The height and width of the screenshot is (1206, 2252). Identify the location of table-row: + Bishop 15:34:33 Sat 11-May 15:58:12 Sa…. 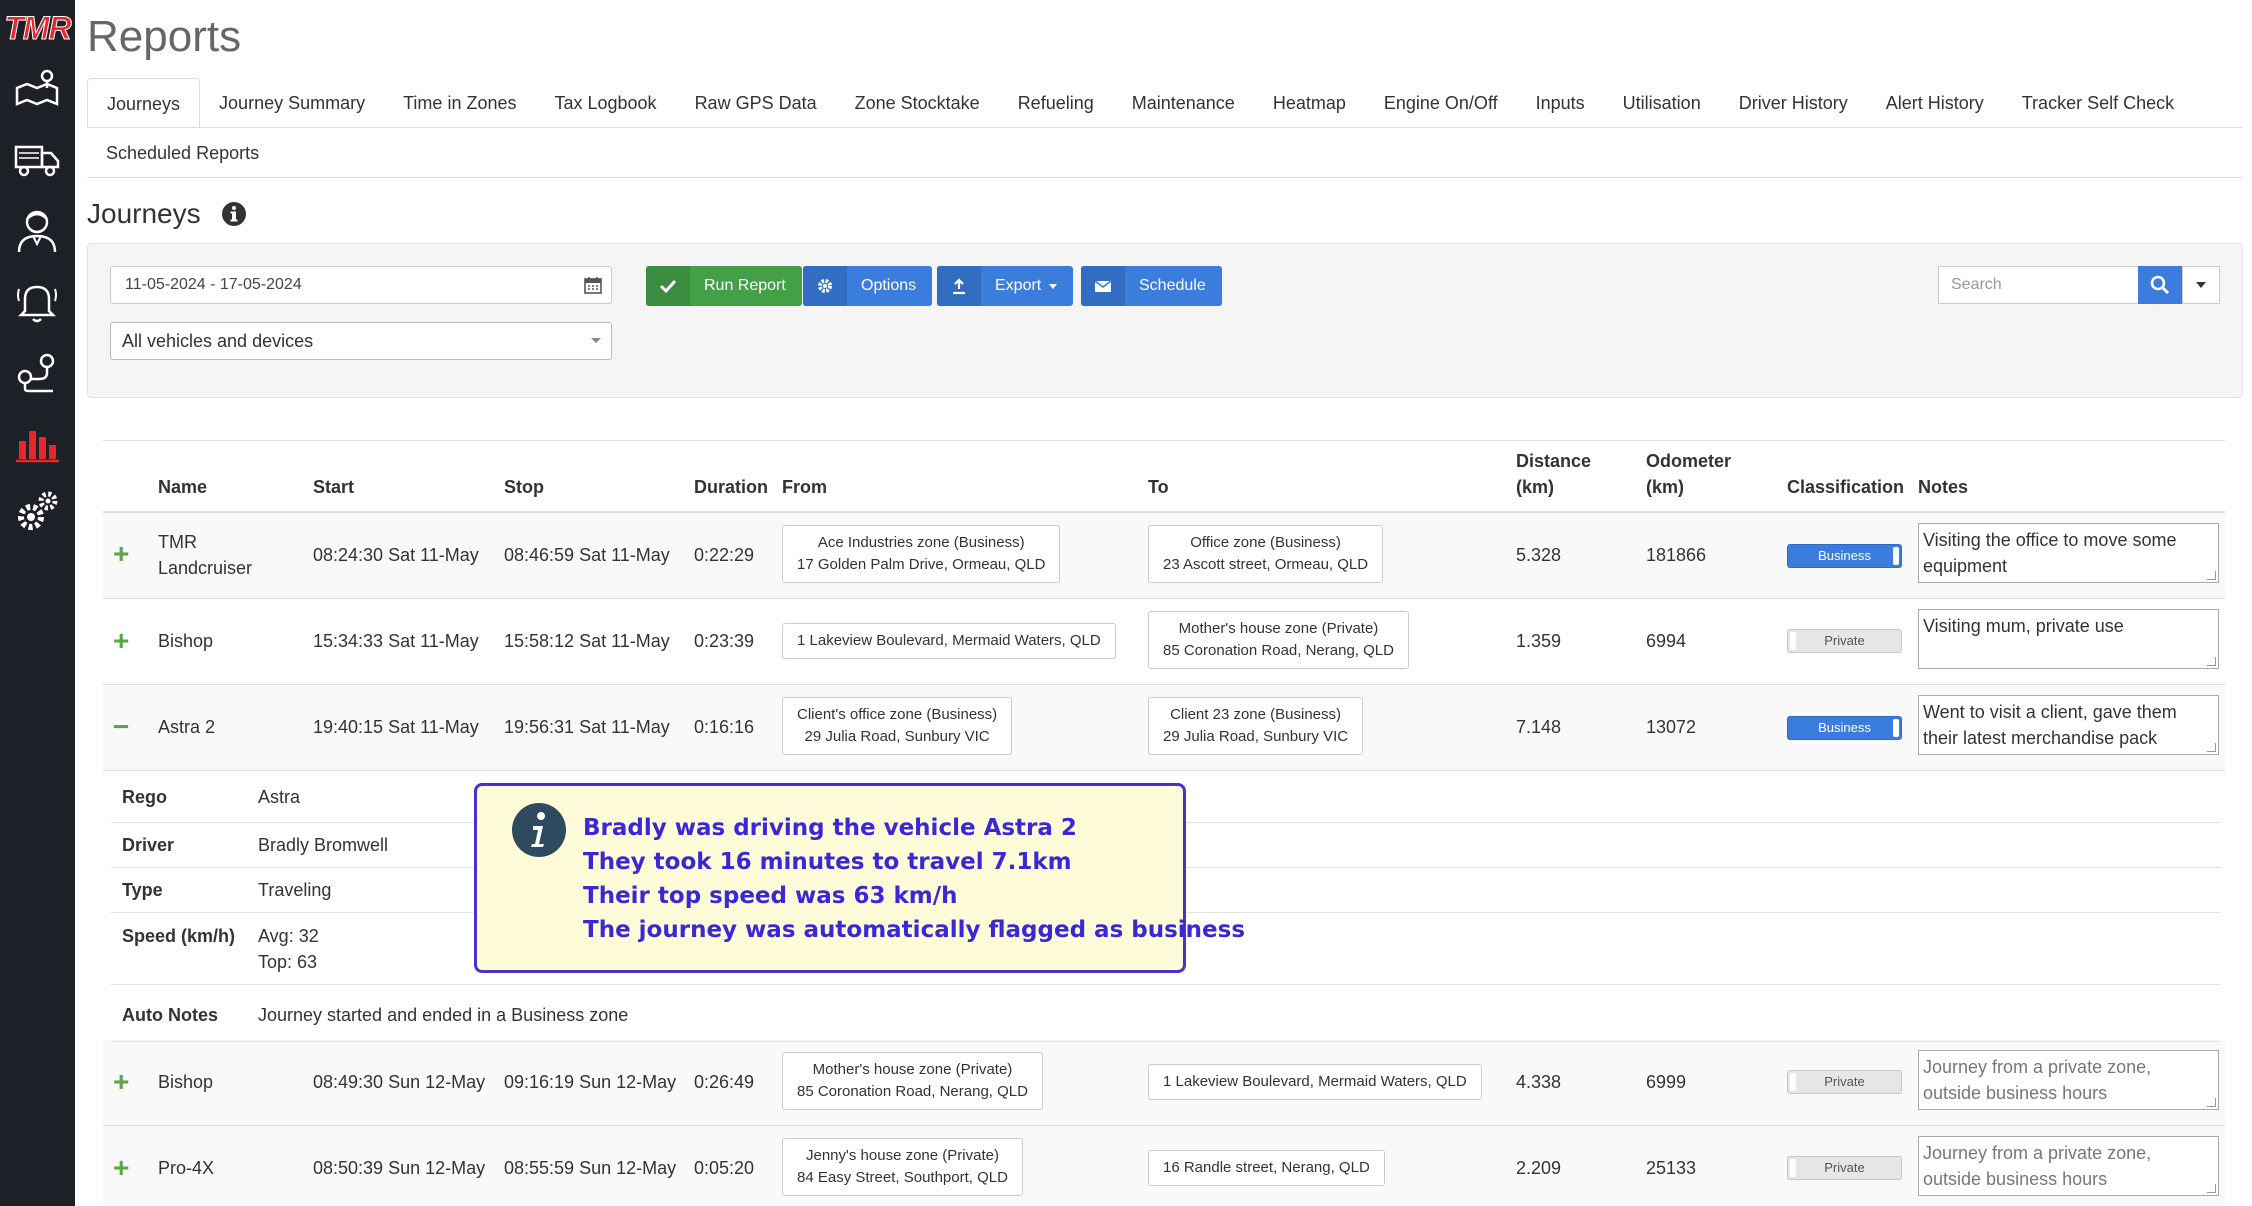
(1164, 642).